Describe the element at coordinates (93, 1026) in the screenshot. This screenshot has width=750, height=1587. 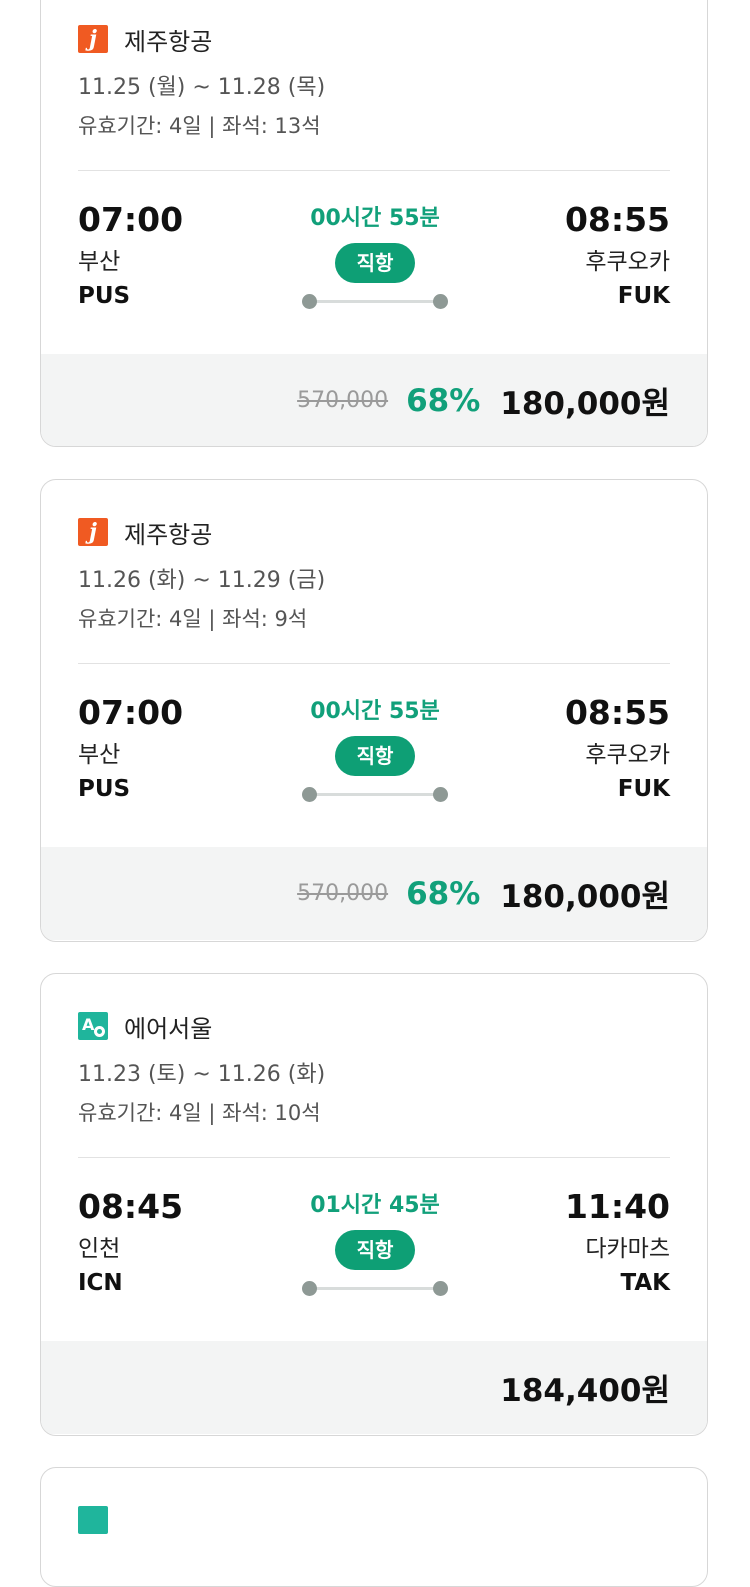
I see `air-seoul-logo-icon: A` at that location.